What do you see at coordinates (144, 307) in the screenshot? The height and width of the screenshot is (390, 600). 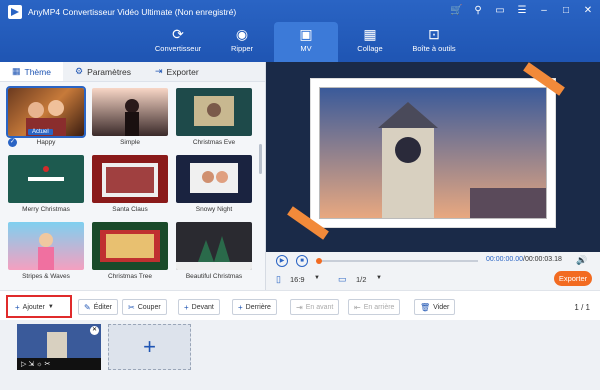 I see `cut-button: ✂ Couper` at bounding box center [144, 307].